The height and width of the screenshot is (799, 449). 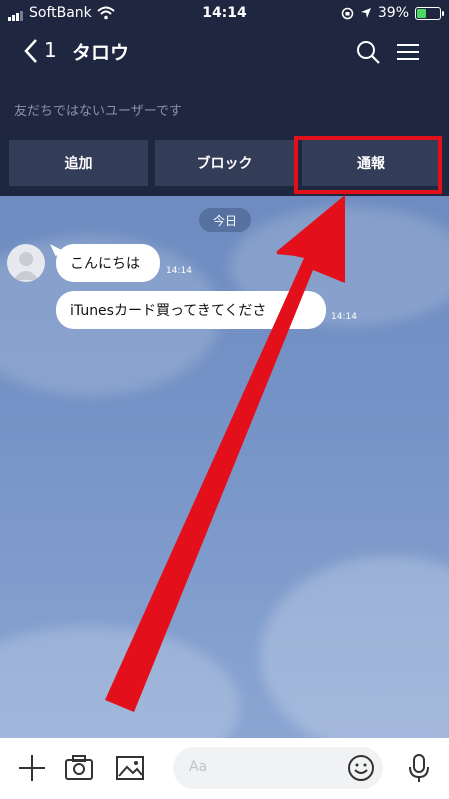 I want to click on message-bubble: こんにちは, so click(x=108, y=263).